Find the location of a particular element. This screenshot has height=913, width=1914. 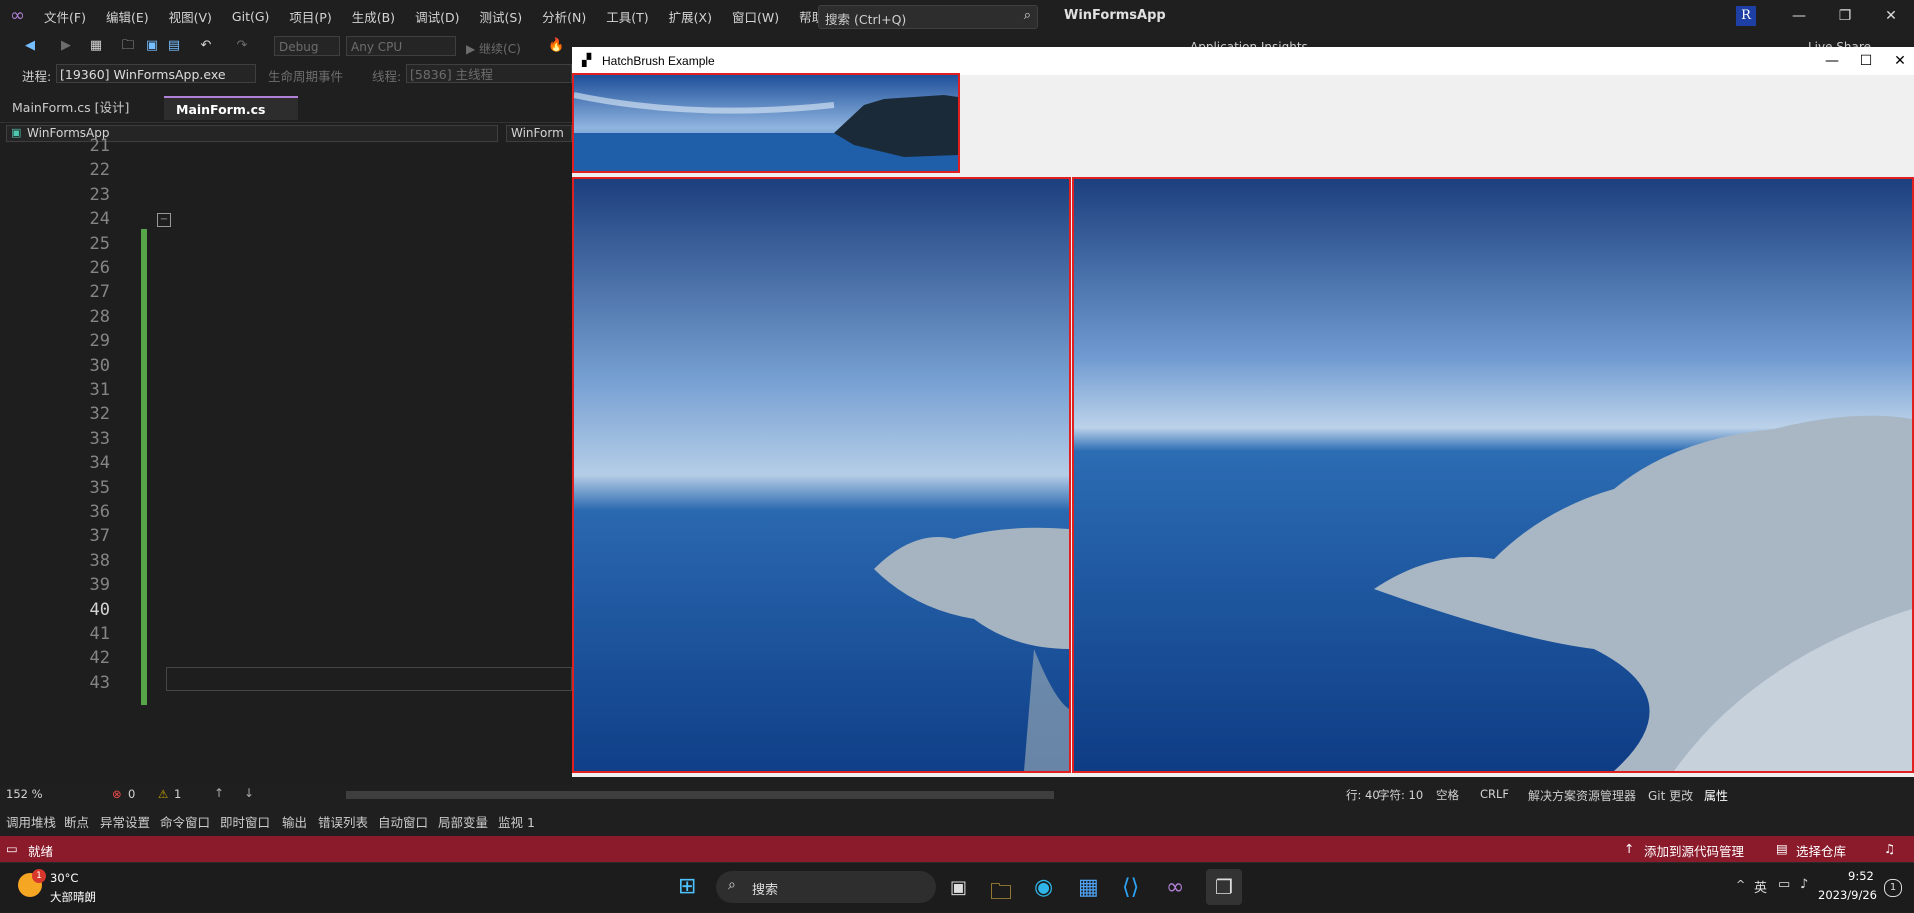

visual-studio-icon: ∞ is located at coordinates (1175, 887).